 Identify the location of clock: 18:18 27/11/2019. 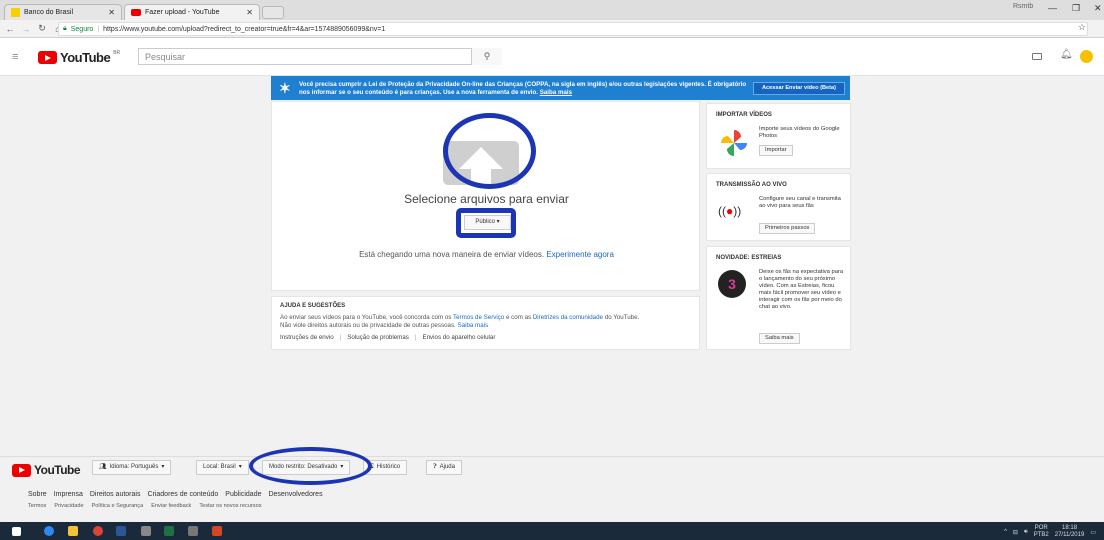
(1070, 532).